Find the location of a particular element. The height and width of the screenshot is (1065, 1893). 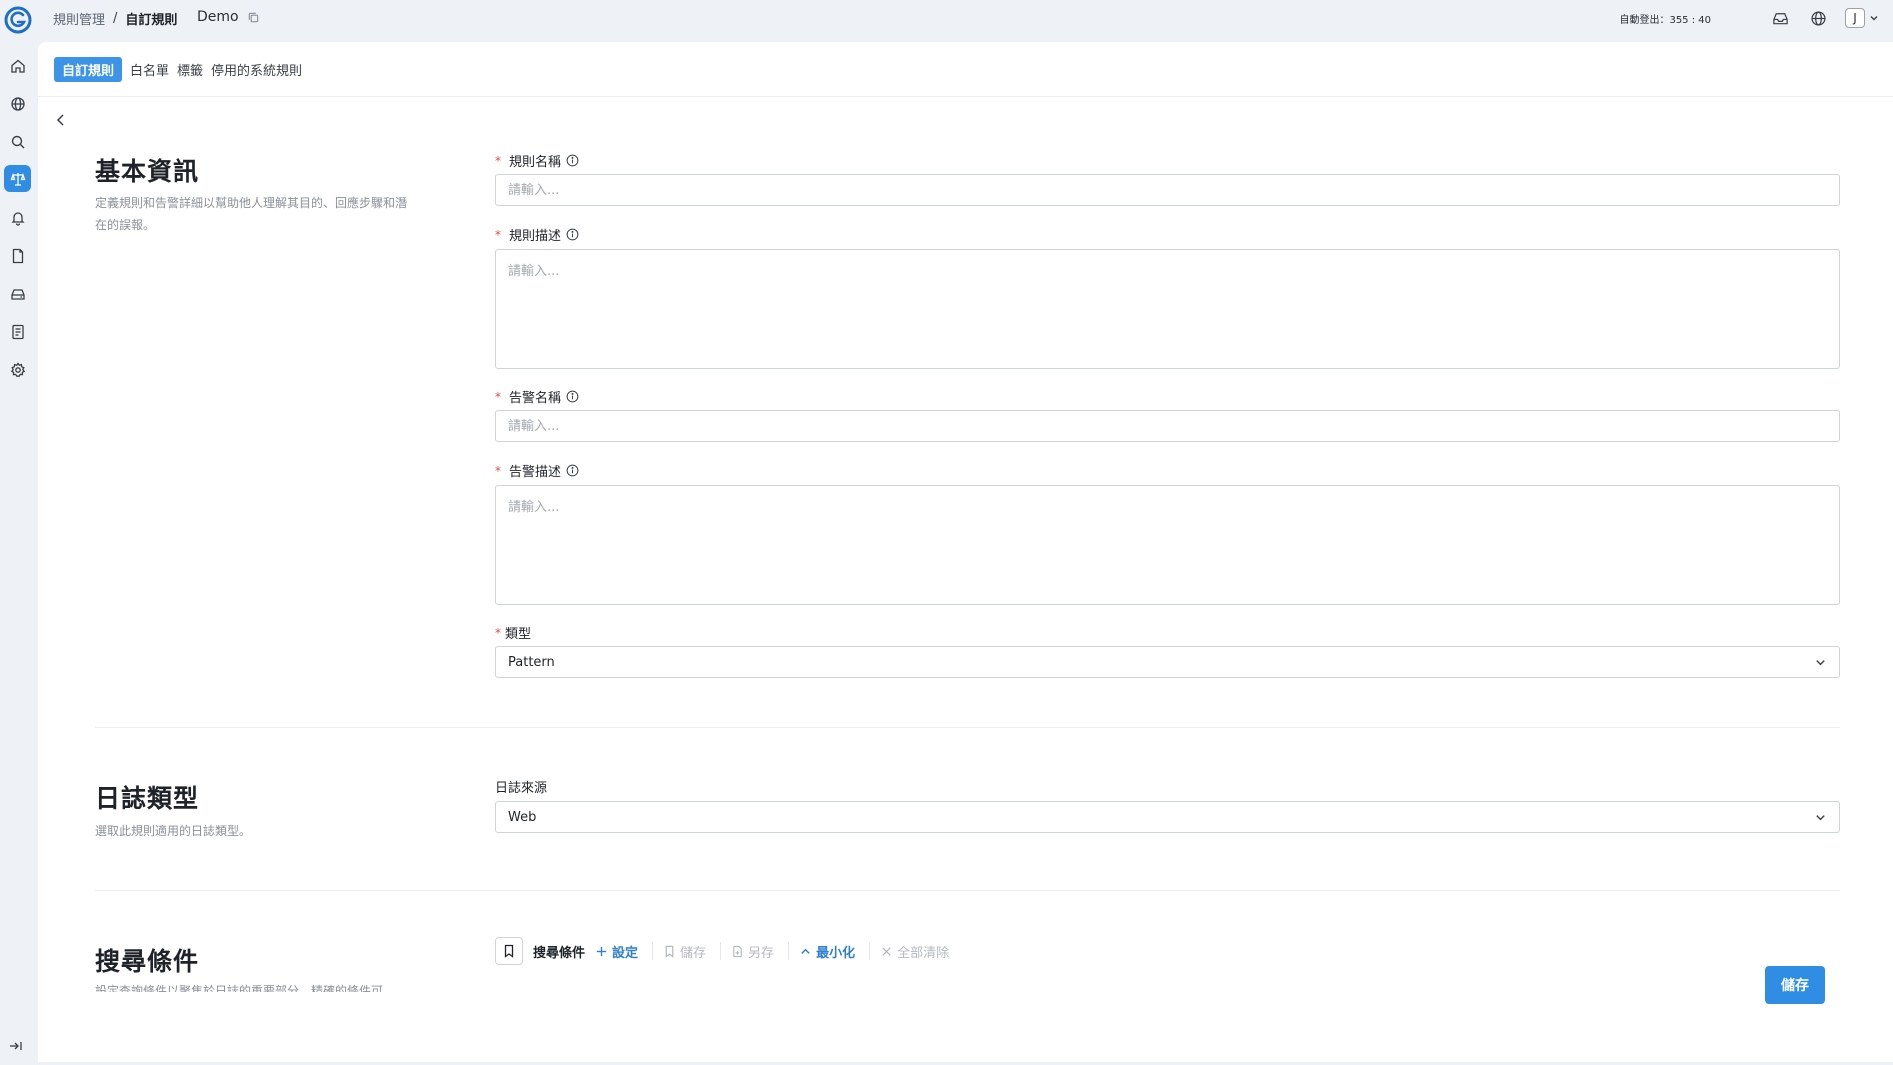

clear-all-button: 全部清除 is located at coordinates (914, 951).